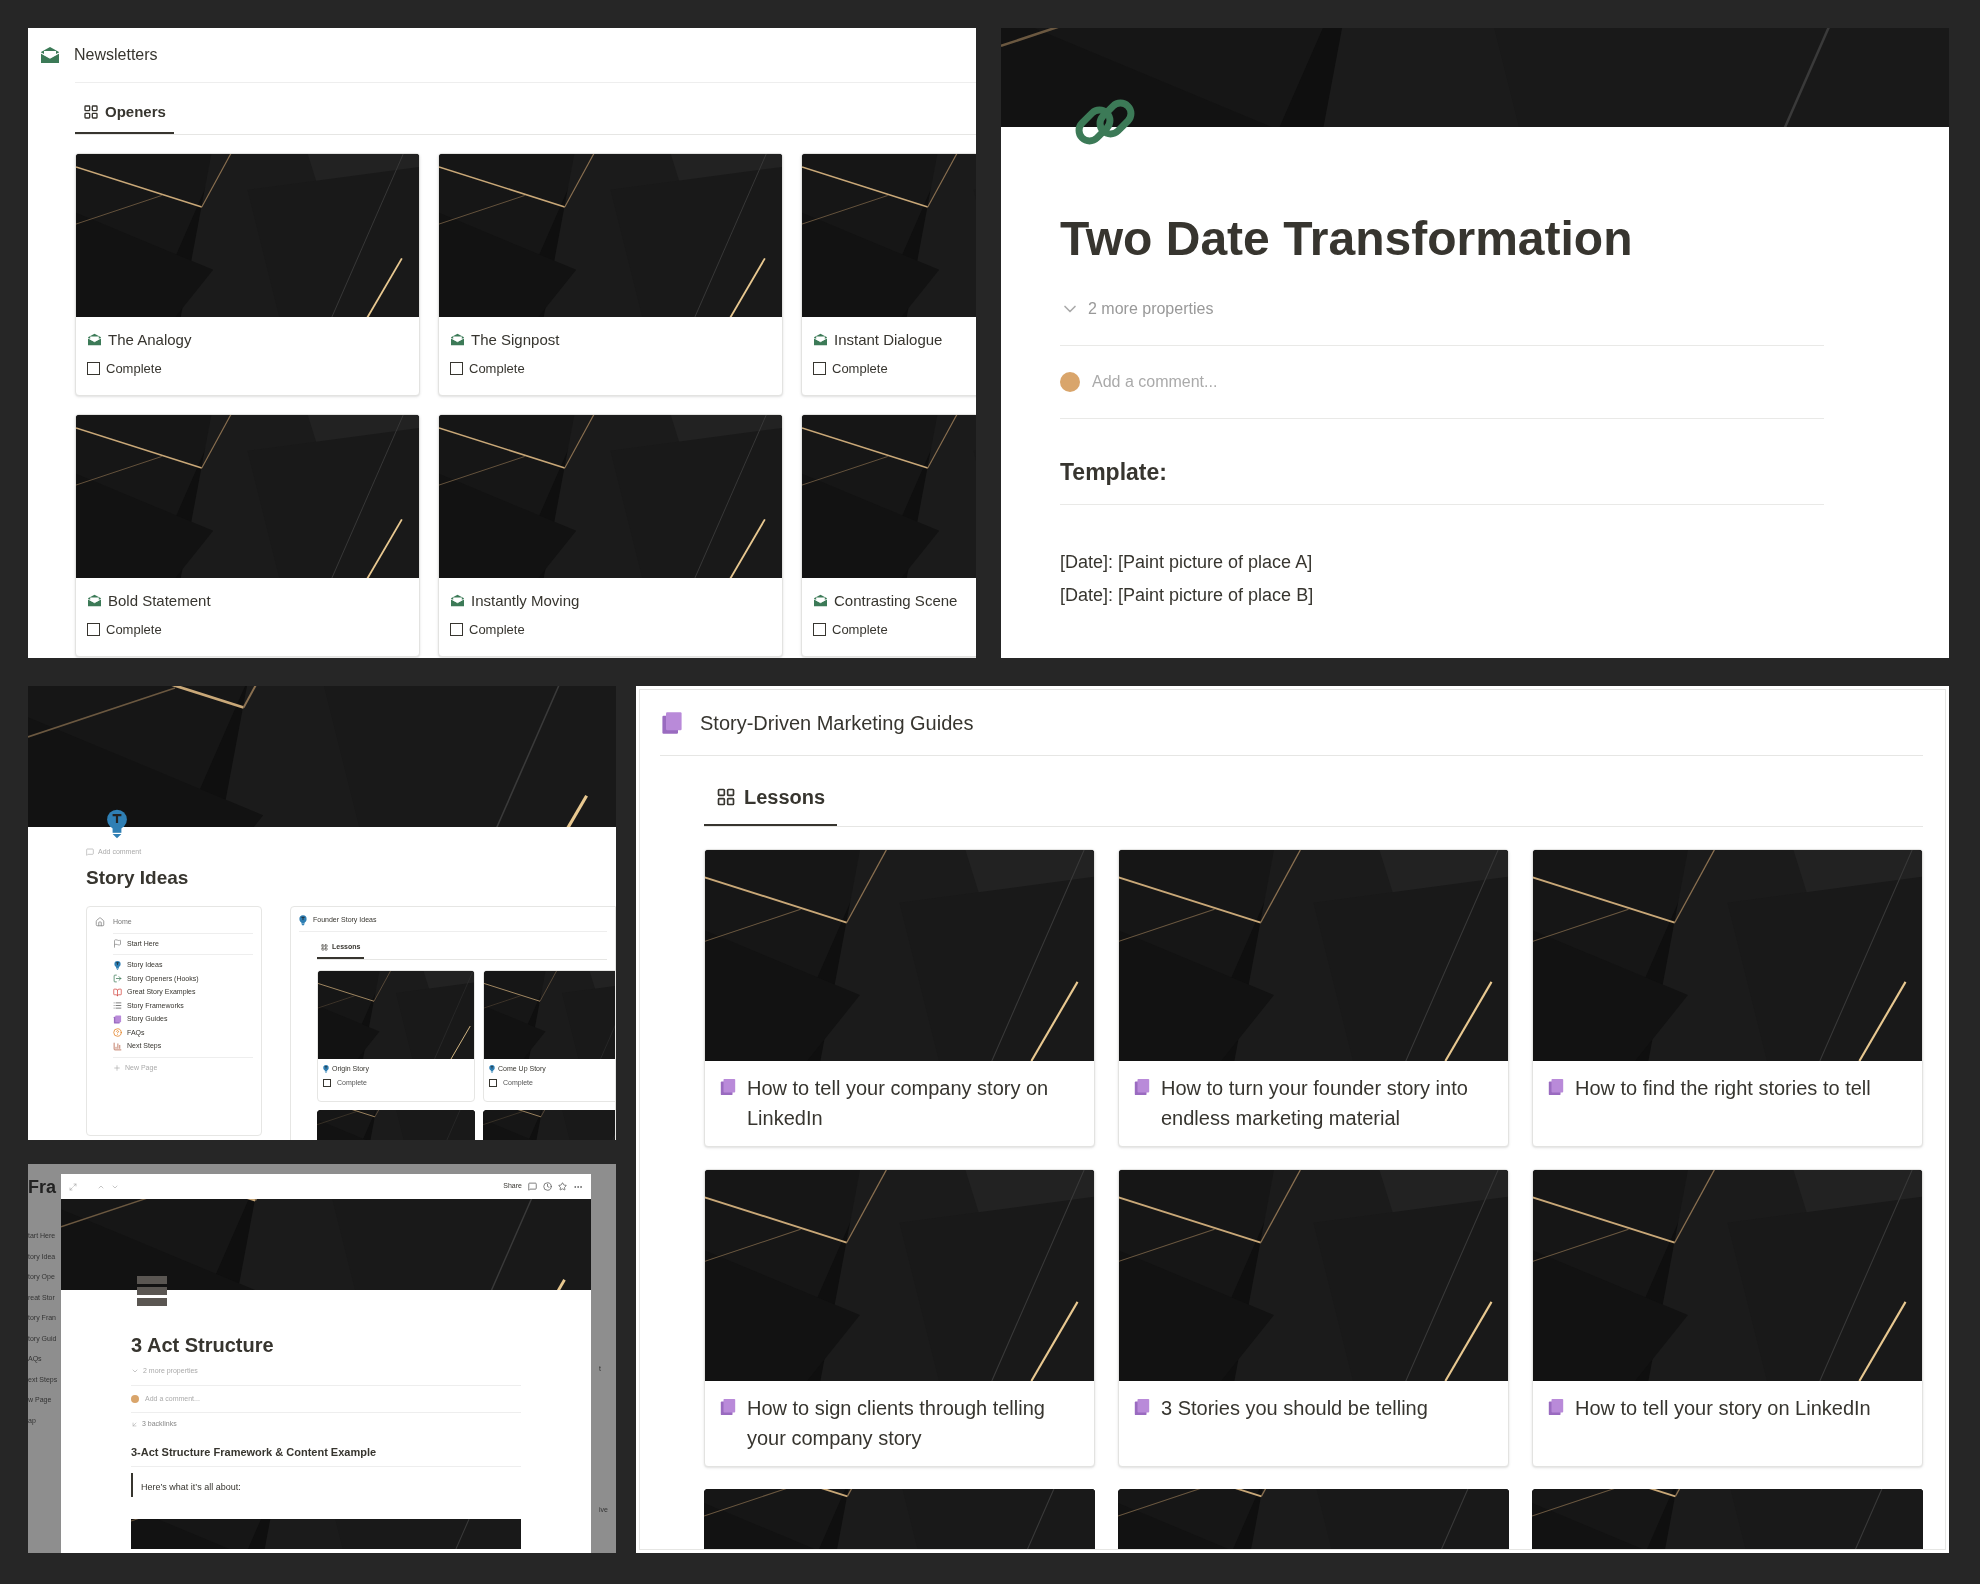 This screenshot has height=1584, width=1980. What do you see at coordinates (547, 1186) in the screenshot?
I see `clock-icon` at bounding box center [547, 1186].